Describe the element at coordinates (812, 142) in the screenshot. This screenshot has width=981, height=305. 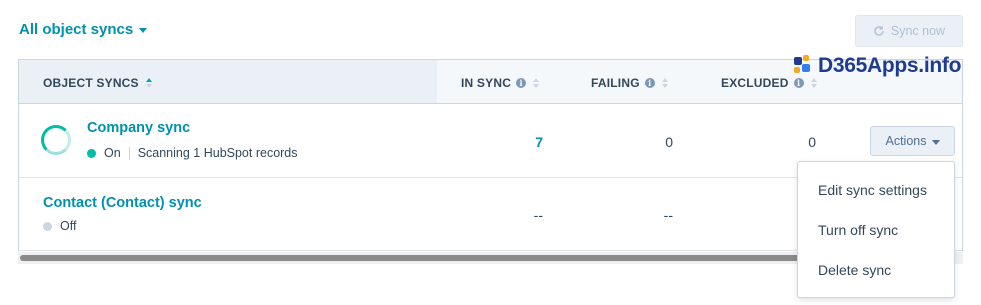
I see `excluded-count: 0` at that location.